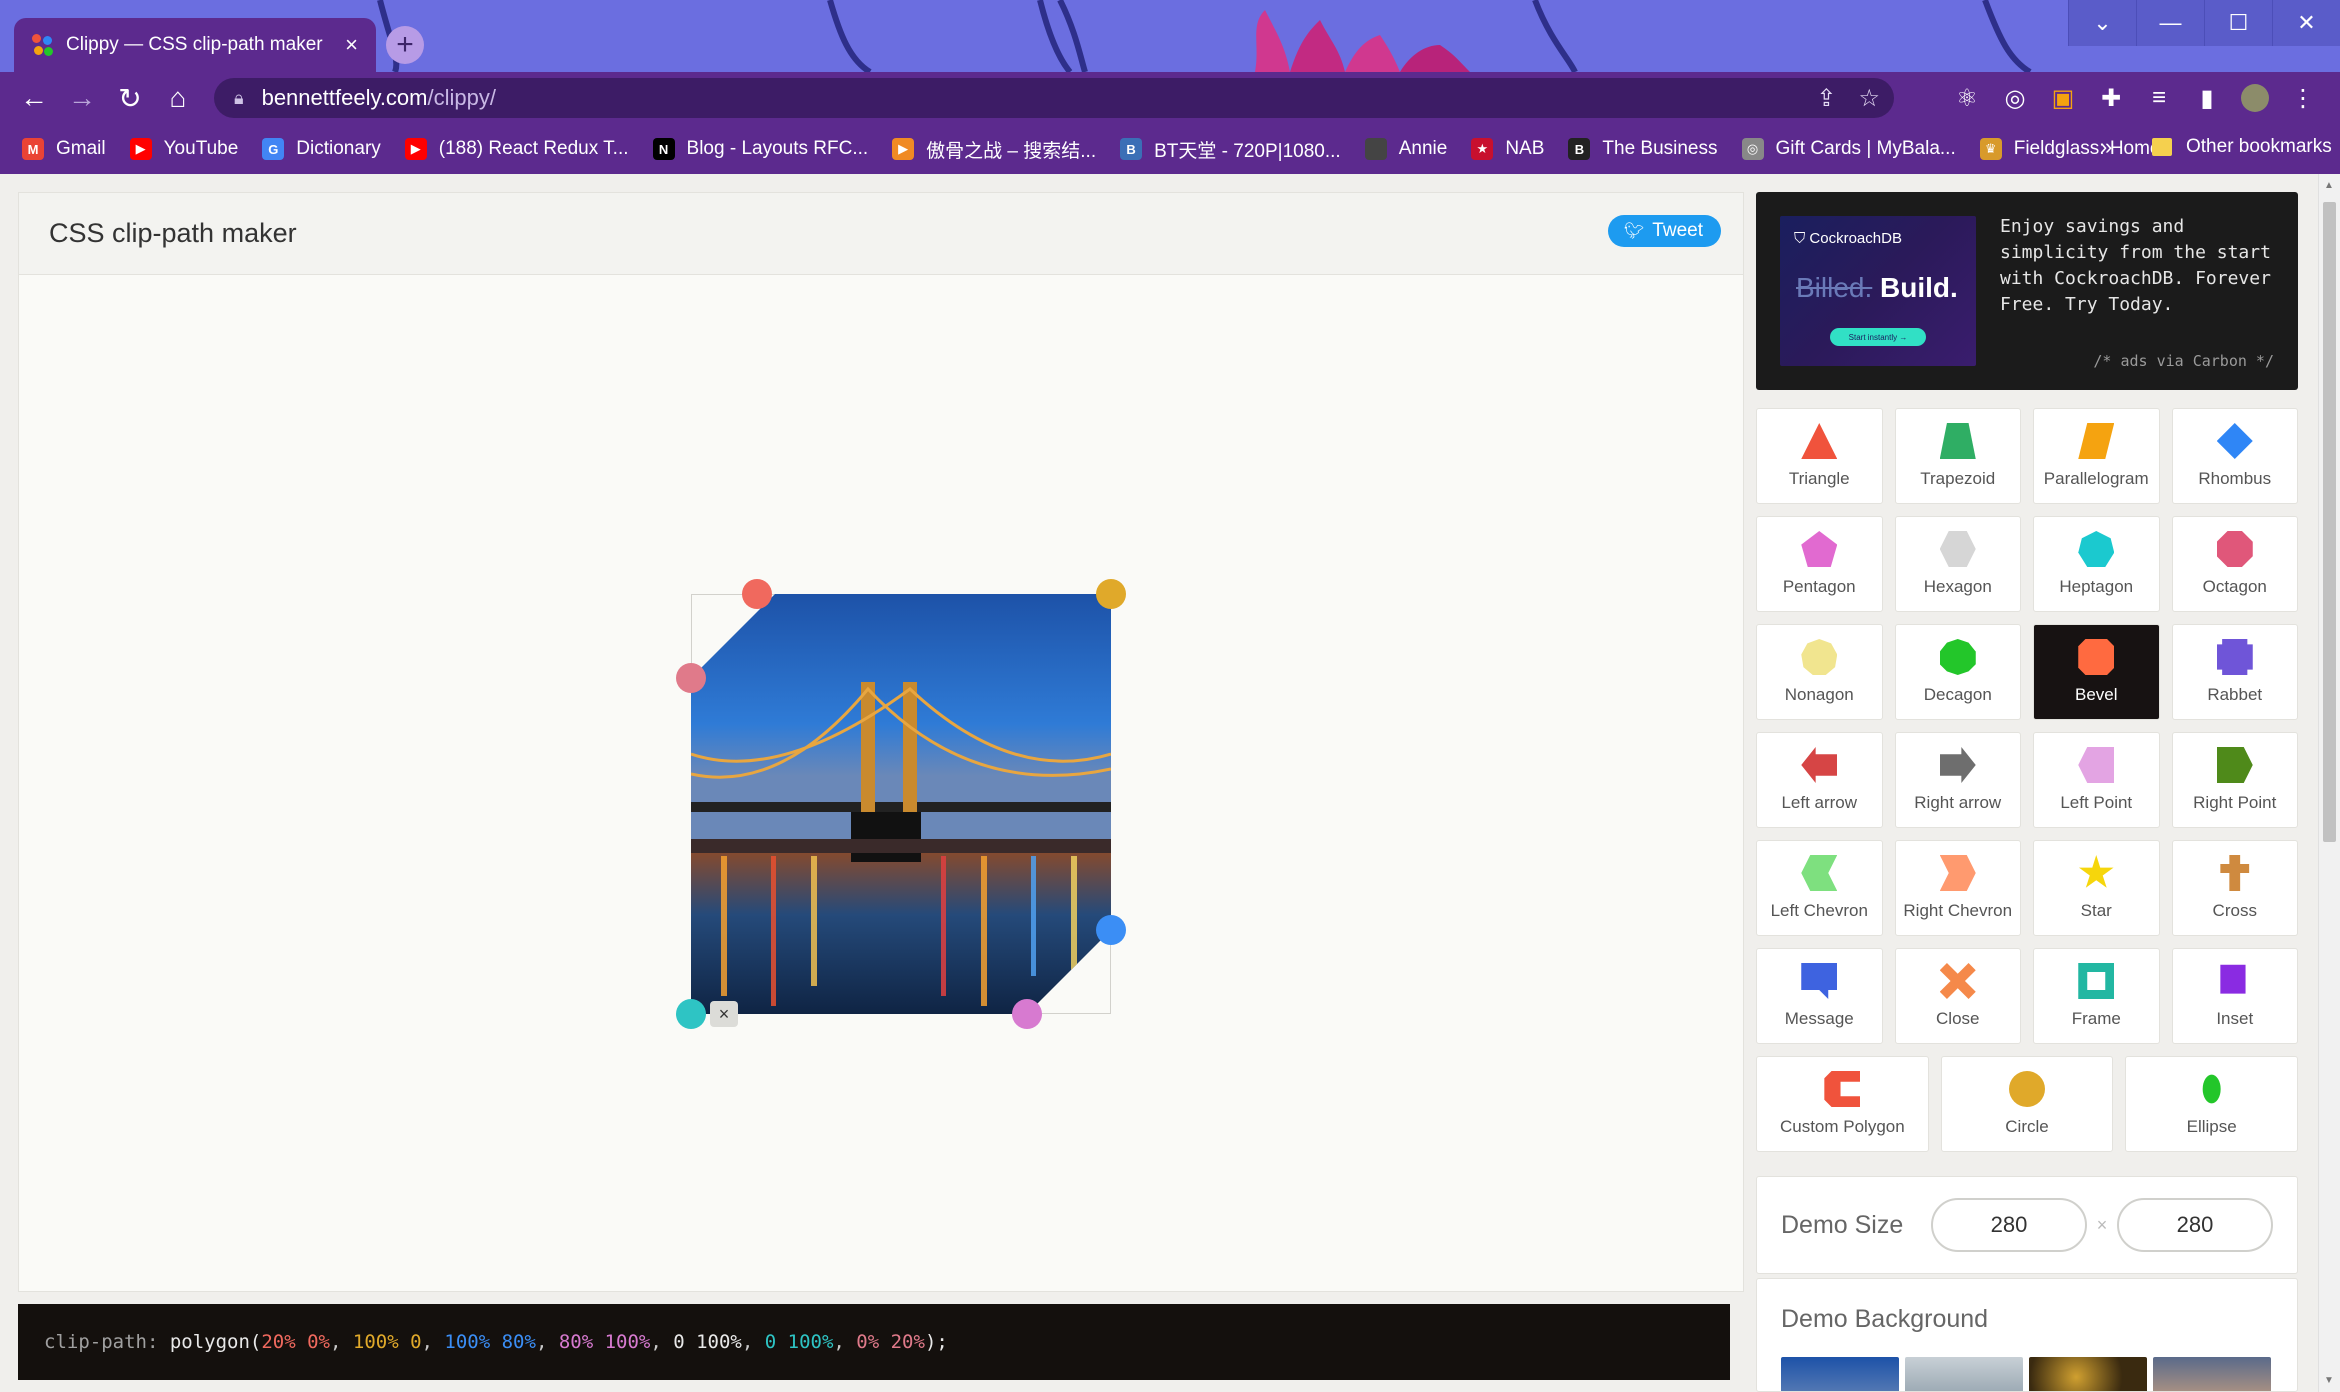 The height and width of the screenshot is (1392, 2340). I want to click on url-text: bennettfeely.com/clippy/, so click(379, 98).